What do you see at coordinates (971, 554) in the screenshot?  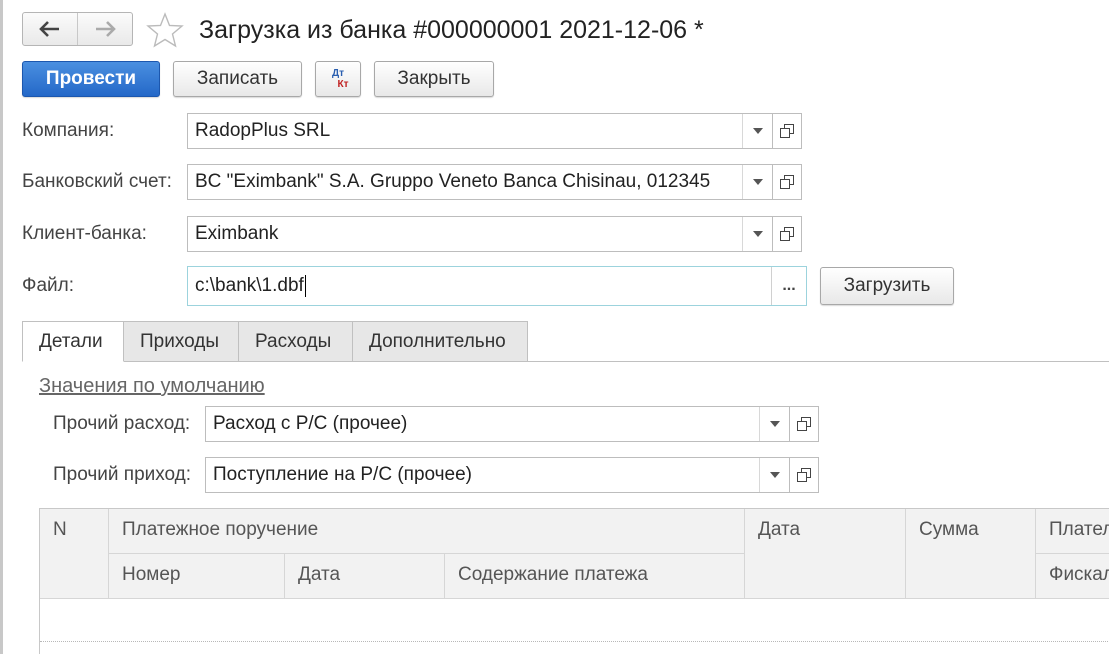 I see `column-header-sum: Сумма` at bounding box center [971, 554].